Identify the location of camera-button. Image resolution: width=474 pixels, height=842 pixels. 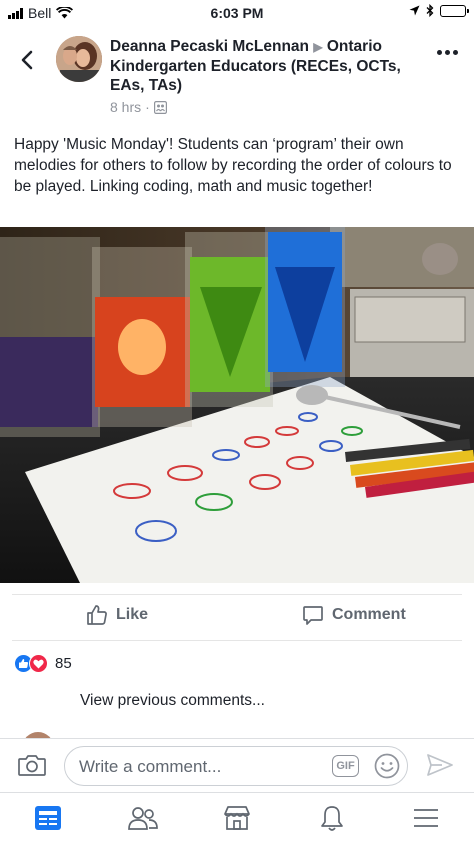
(32, 767).